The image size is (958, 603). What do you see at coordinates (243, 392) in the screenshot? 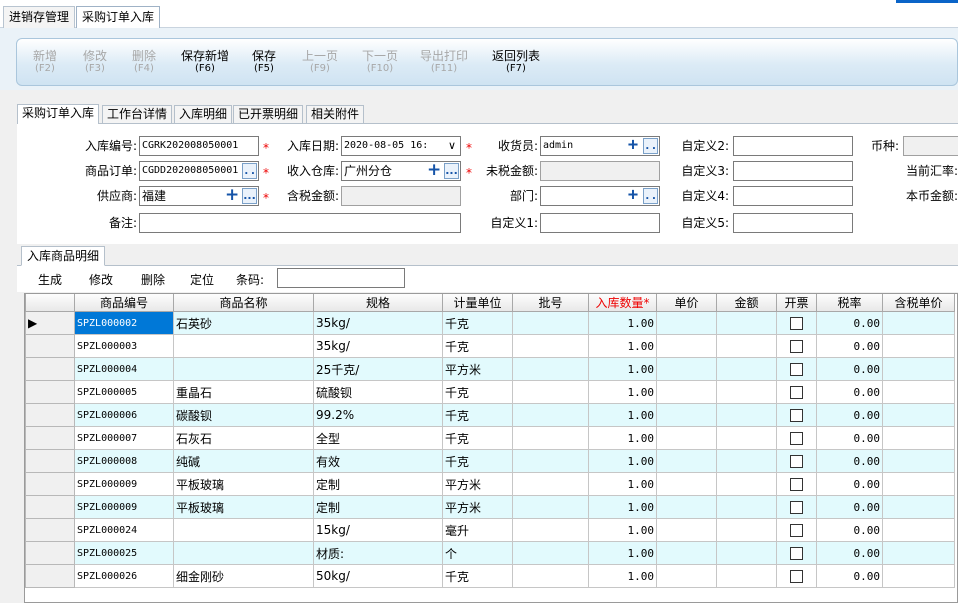
I see `cell-name: 重晶石` at bounding box center [243, 392].